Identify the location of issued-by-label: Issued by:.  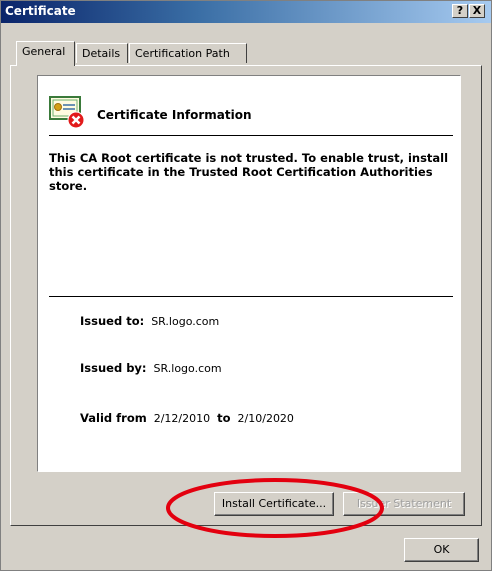
(113, 368).